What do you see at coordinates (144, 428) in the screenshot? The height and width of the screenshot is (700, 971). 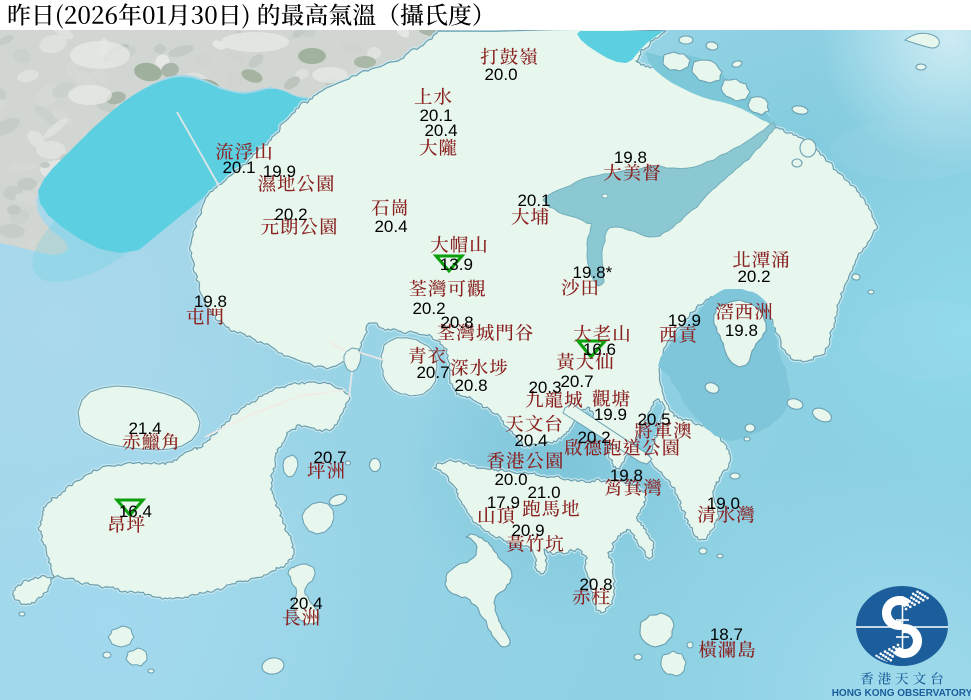 I see `svg-text: 21.4` at bounding box center [144, 428].